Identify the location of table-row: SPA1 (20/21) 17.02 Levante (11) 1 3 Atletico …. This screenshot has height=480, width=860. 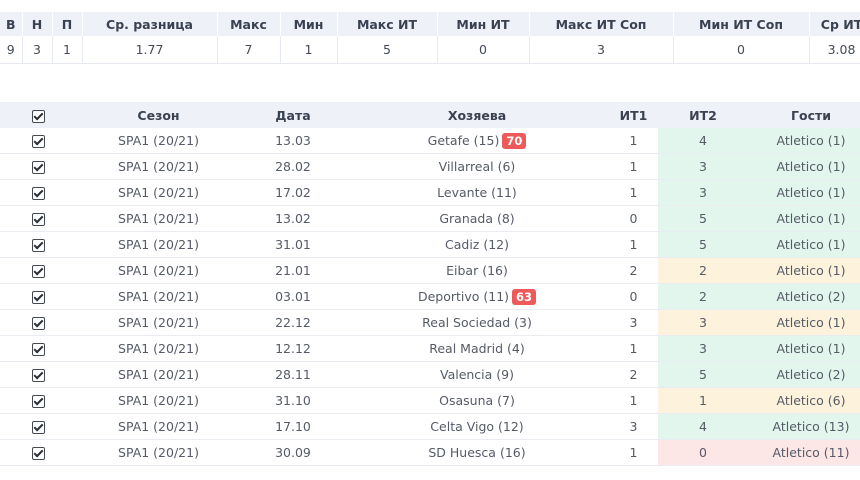
(430, 192).